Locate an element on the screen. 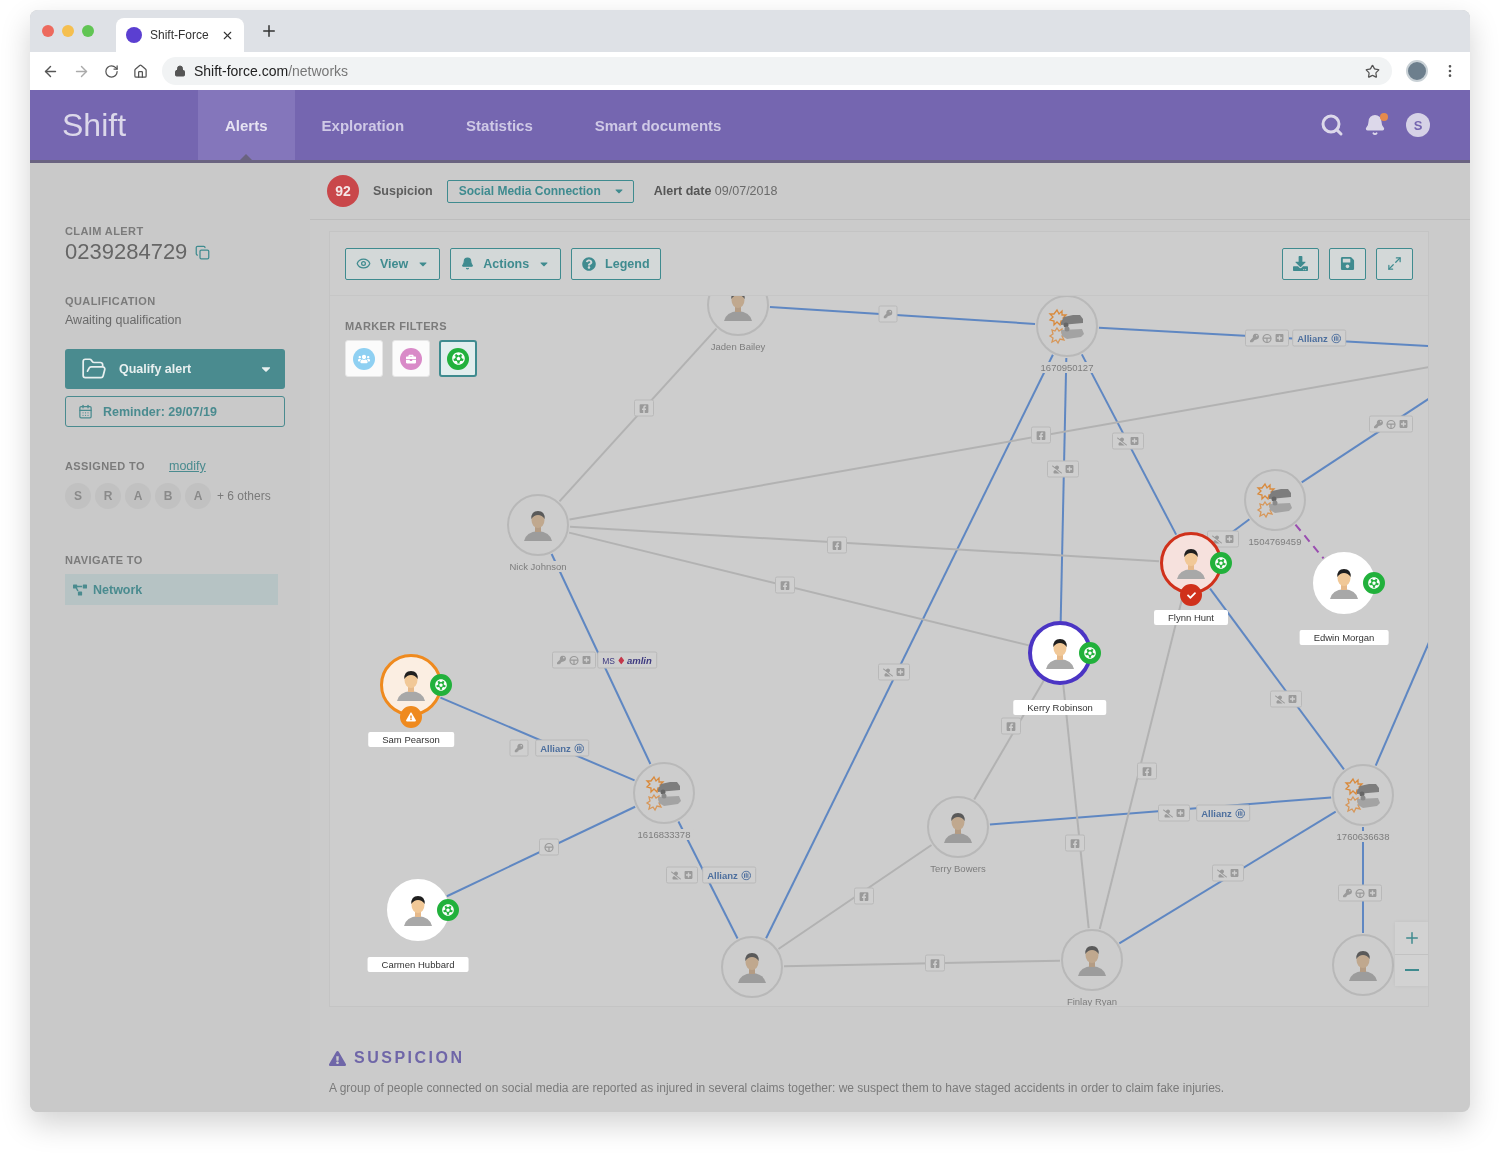 Image resolution: width=1500 pixels, height=1163 pixels. section-label: ASSIGNED TO is located at coordinates (105, 466).